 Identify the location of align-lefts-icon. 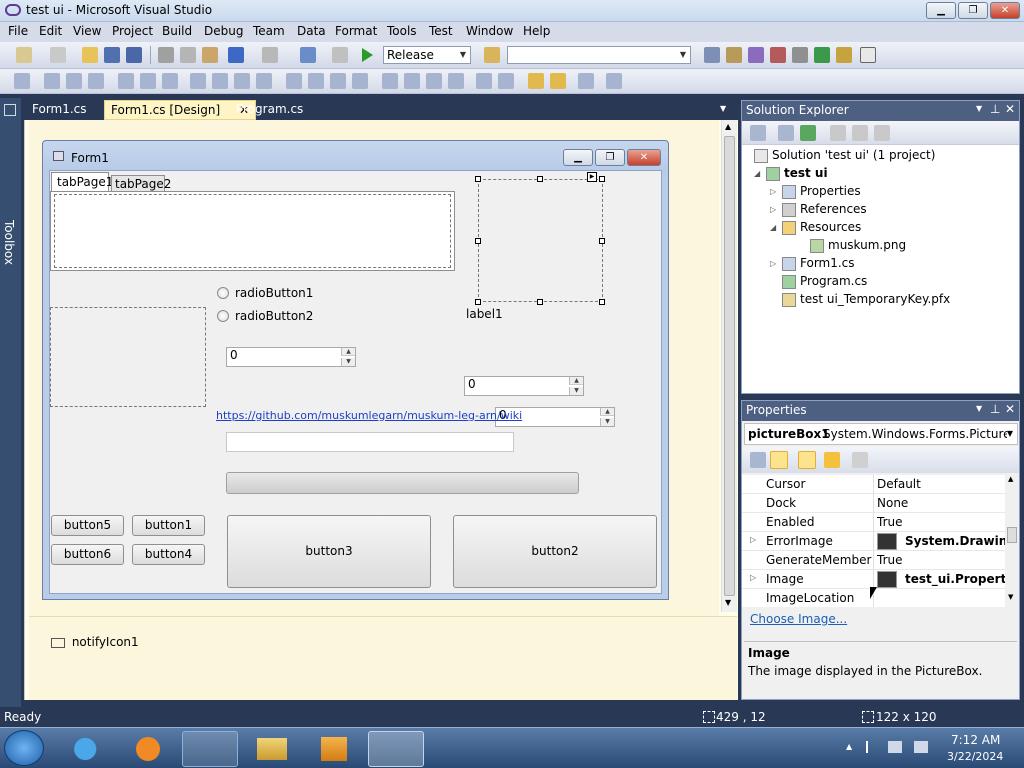
(52, 81).